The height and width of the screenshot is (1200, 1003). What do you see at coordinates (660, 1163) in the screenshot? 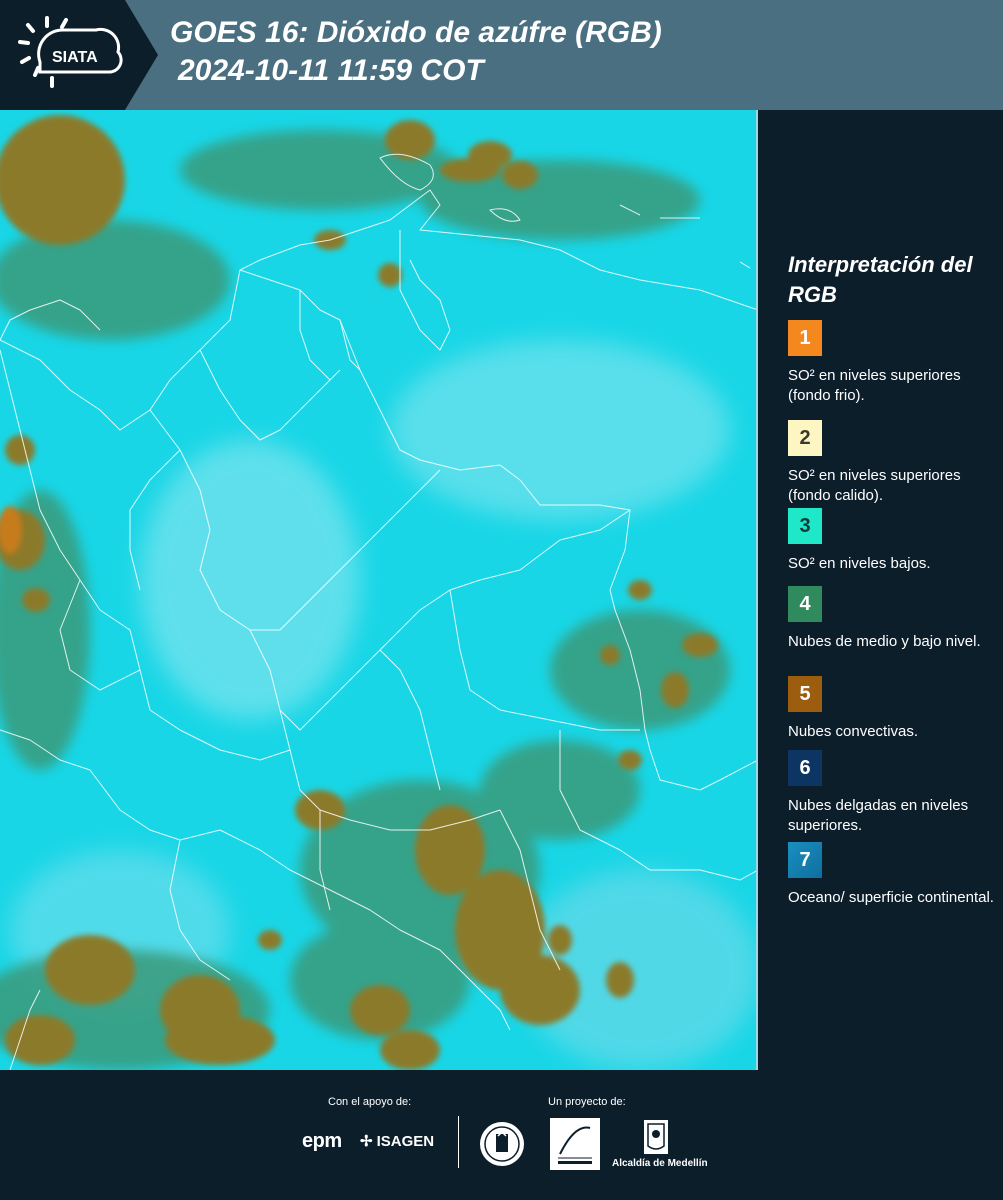
I see `alcaldia-label: Alcaldía de Medellín` at bounding box center [660, 1163].